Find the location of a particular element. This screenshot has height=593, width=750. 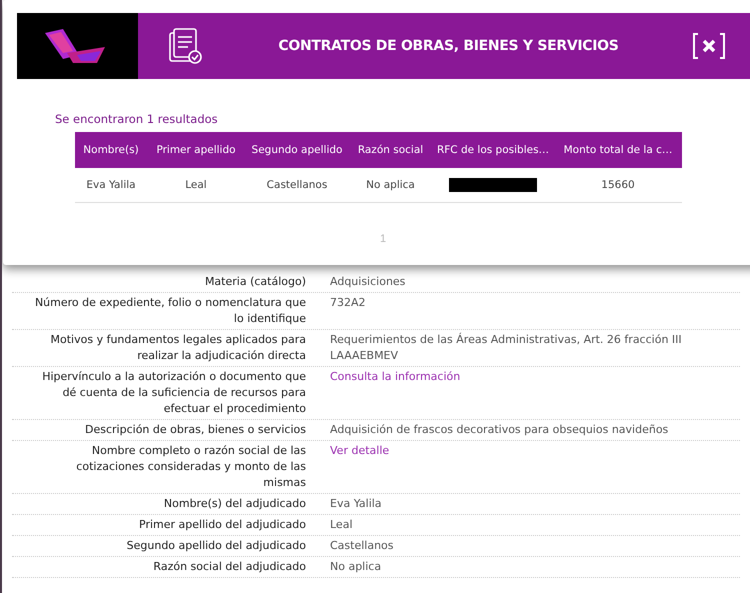

field-label: Razón social del adjudicado is located at coordinates (229, 567).